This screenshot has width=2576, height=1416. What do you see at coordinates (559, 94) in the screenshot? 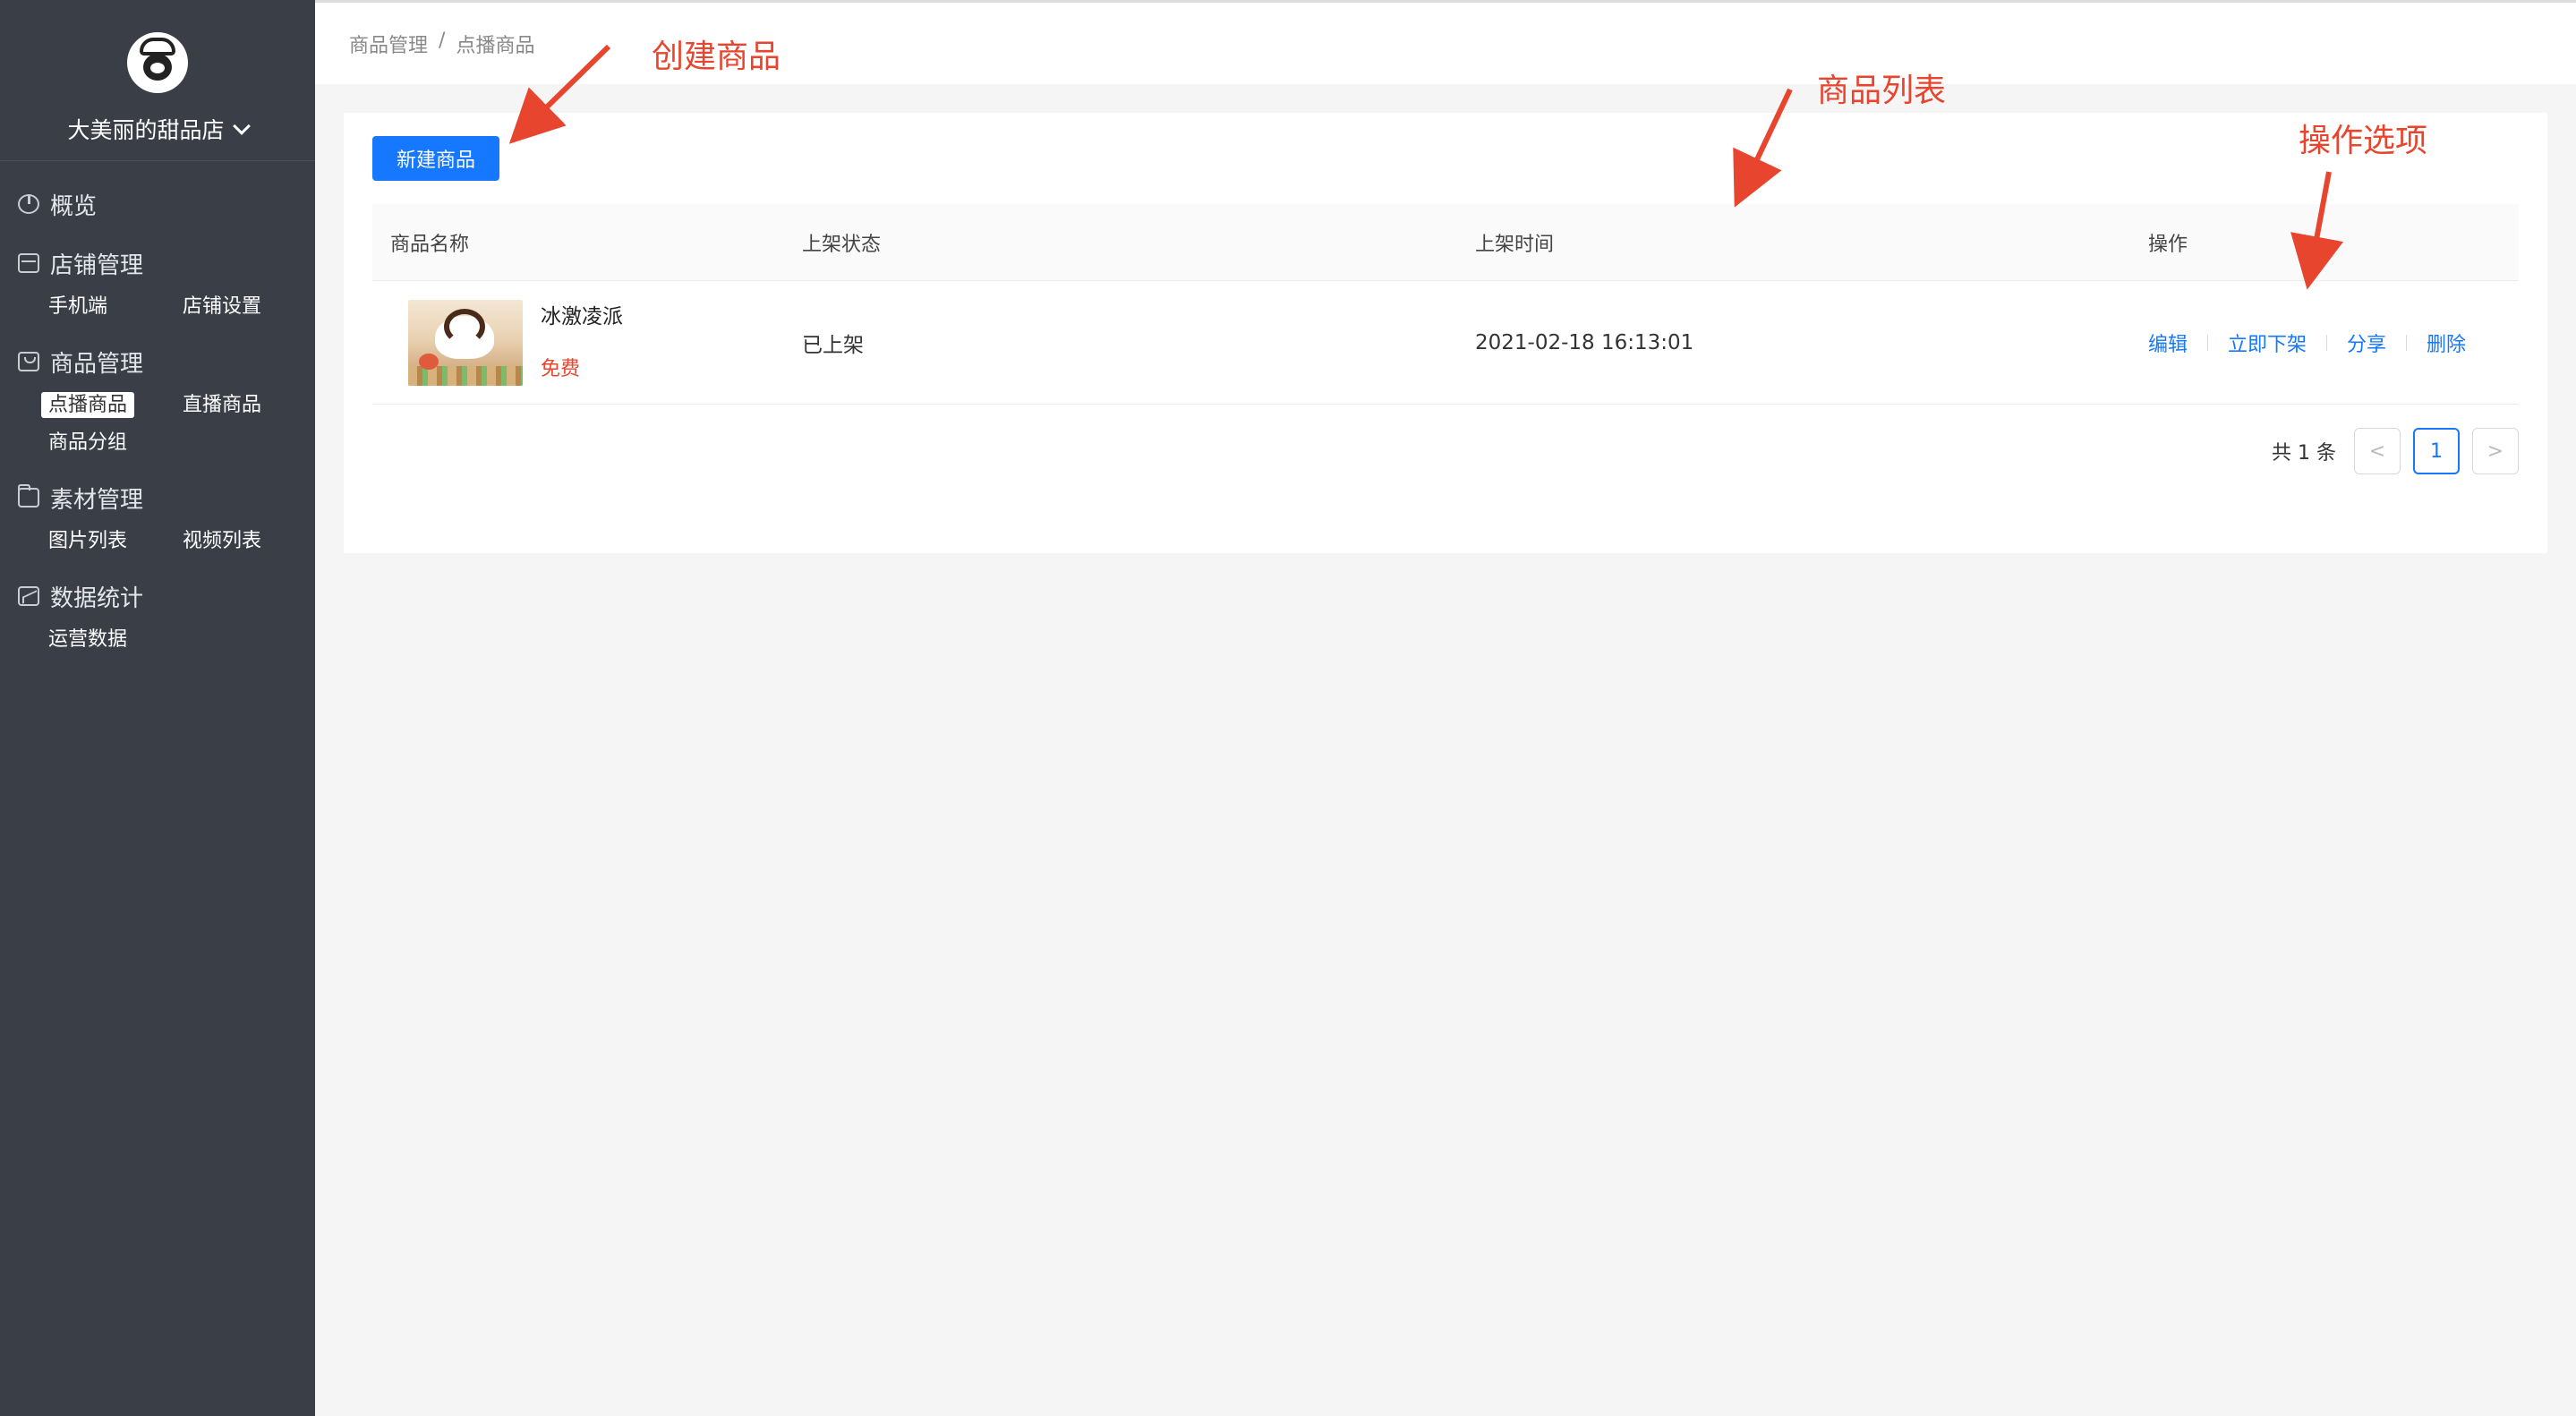
I see `arrow-create` at bounding box center [559, 94].